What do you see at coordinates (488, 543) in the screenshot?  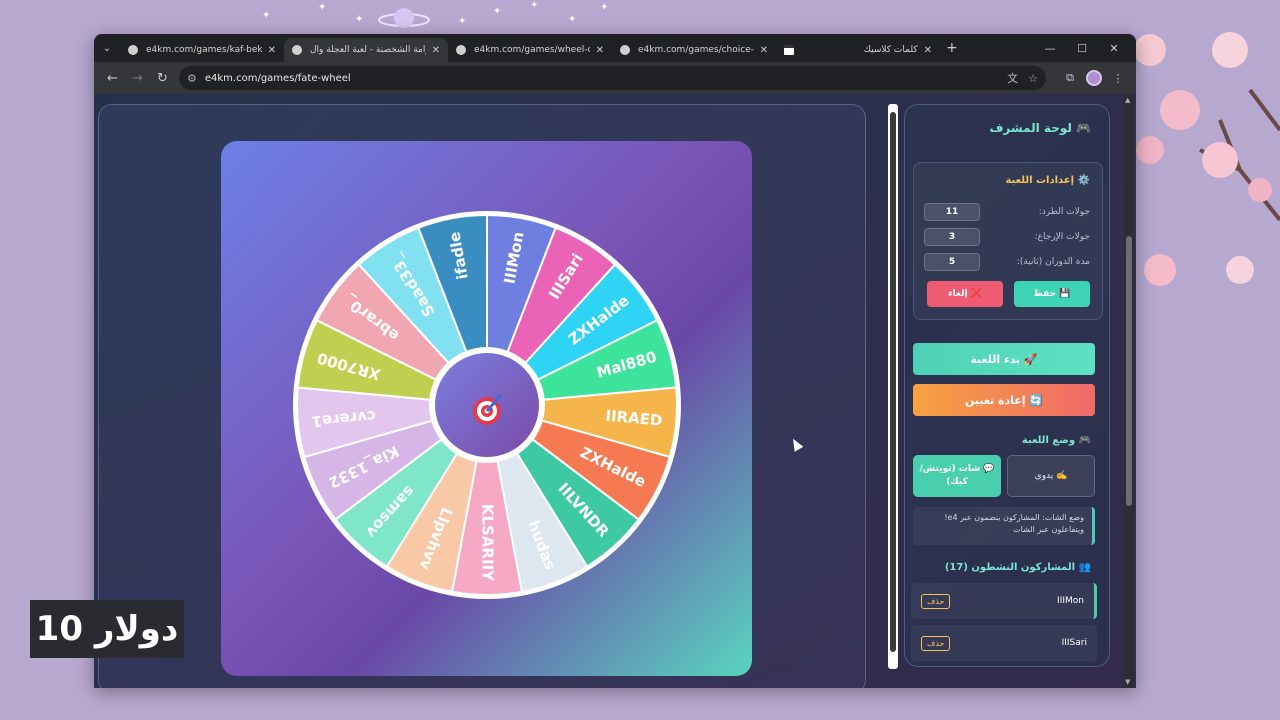 I see `wheel-segment-label: KLSARIIY` at bounding box center [488, 543].